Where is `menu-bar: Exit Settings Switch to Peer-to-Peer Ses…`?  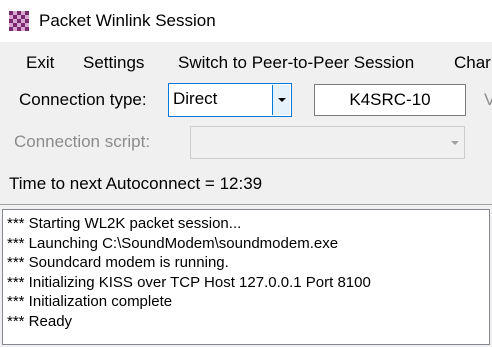 menu-bar: Exit Settings Switch to Peer-to-Peer Ses… is located at coordinates (246, 62).